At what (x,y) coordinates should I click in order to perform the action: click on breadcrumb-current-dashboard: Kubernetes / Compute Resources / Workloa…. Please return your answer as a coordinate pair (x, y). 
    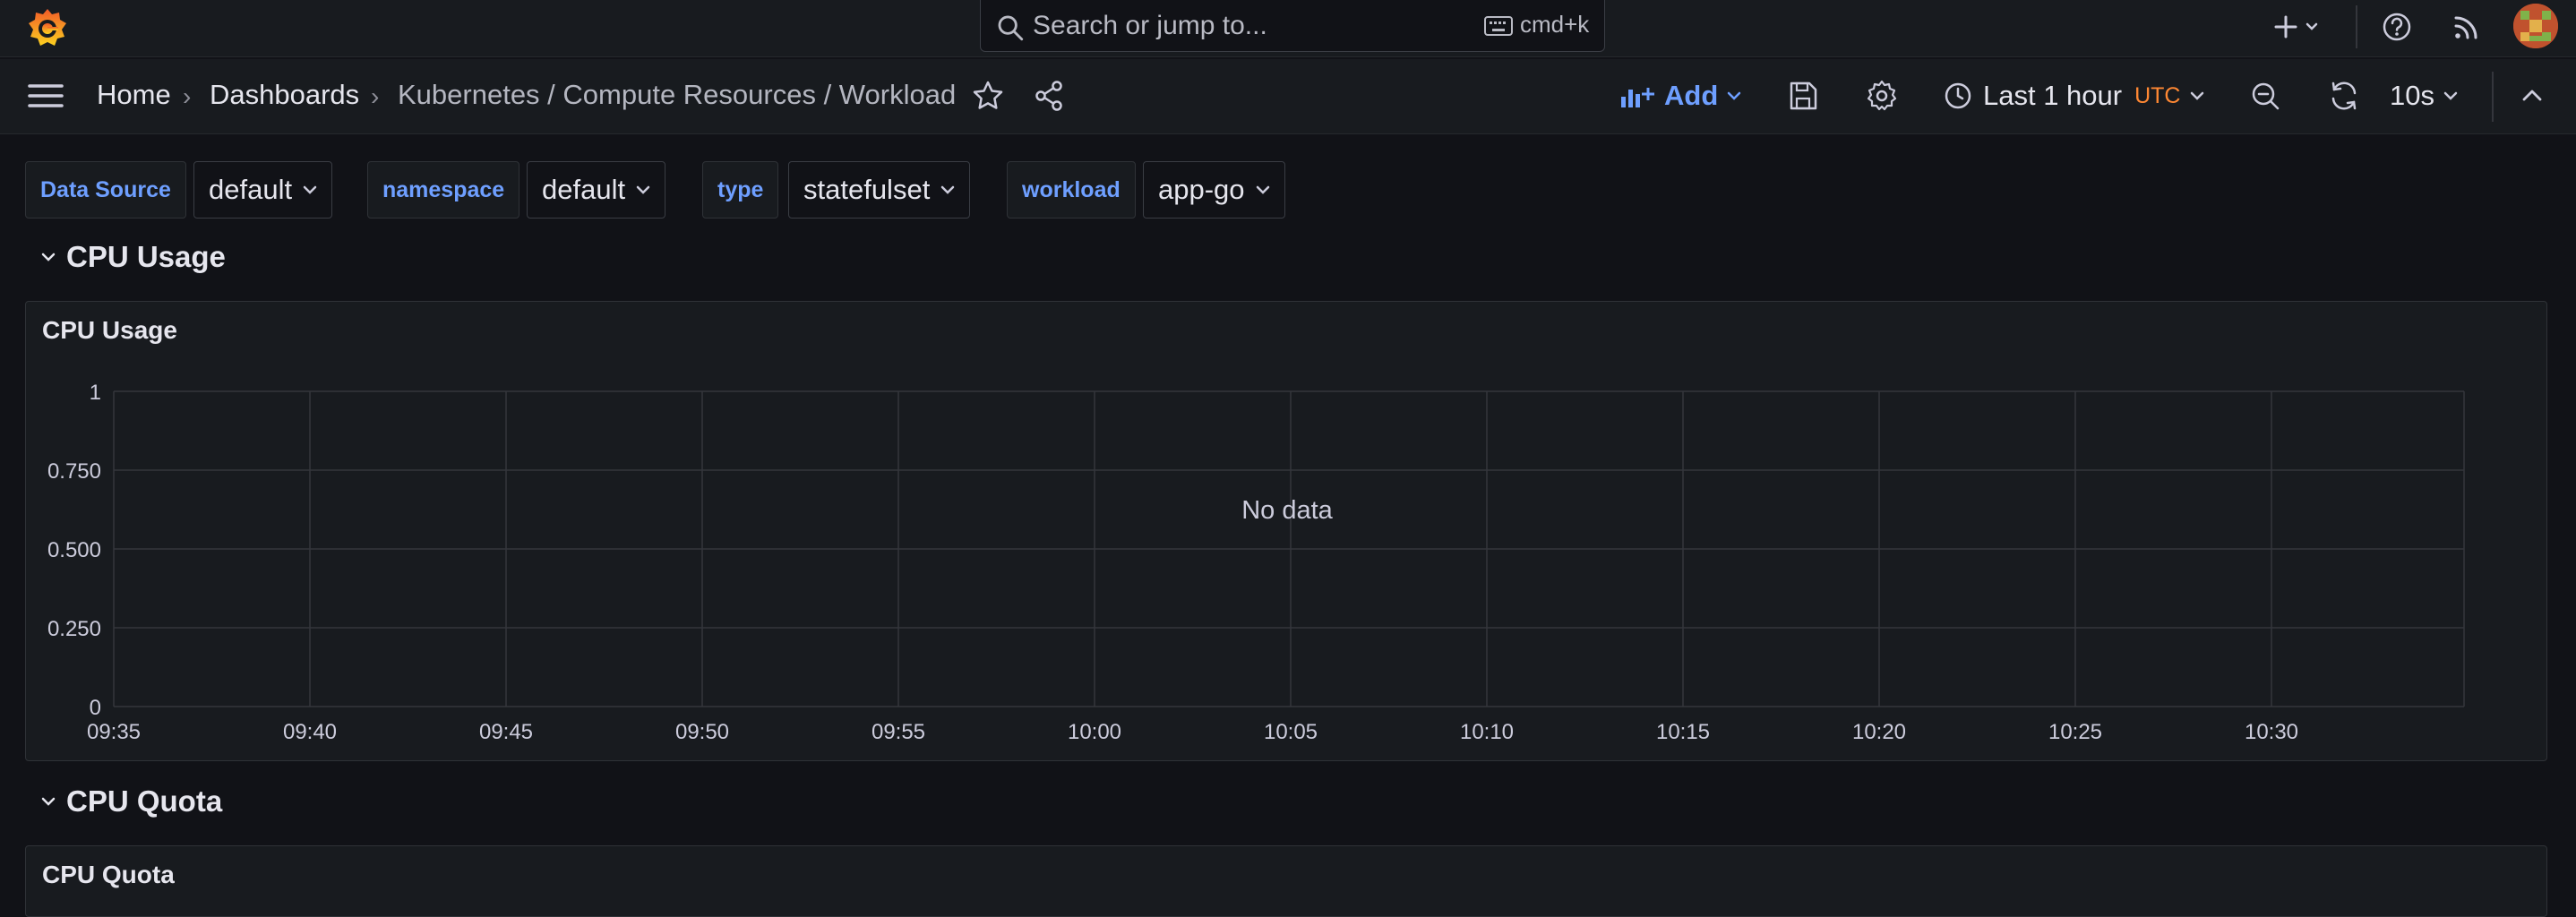
    Looking at the image, I should click on (677, 94).